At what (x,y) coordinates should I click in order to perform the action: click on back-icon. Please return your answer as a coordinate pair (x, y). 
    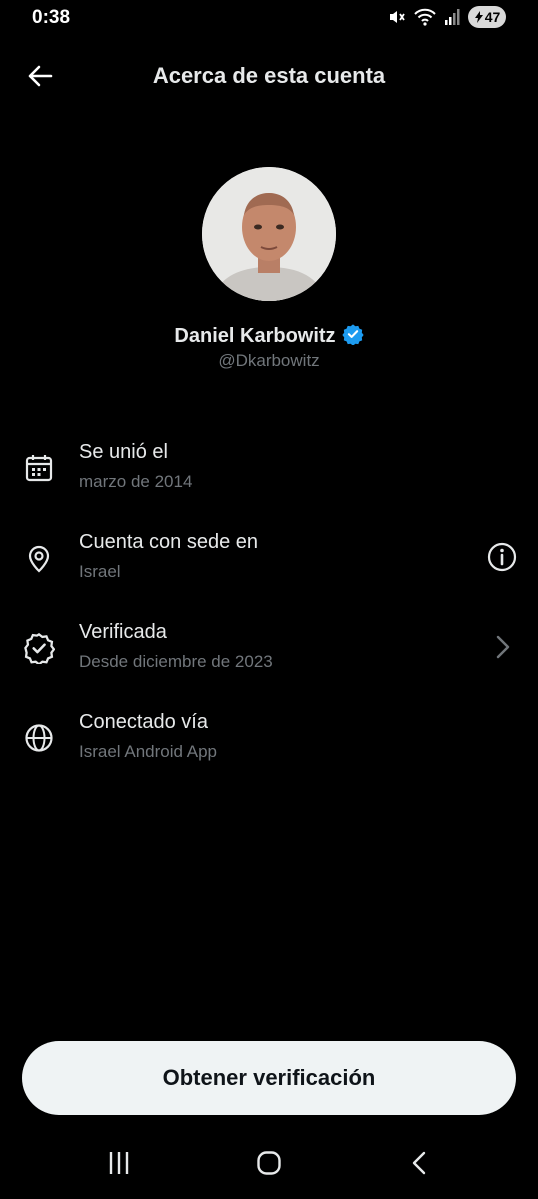
    Looking at the image, I should click on (420, 1165).